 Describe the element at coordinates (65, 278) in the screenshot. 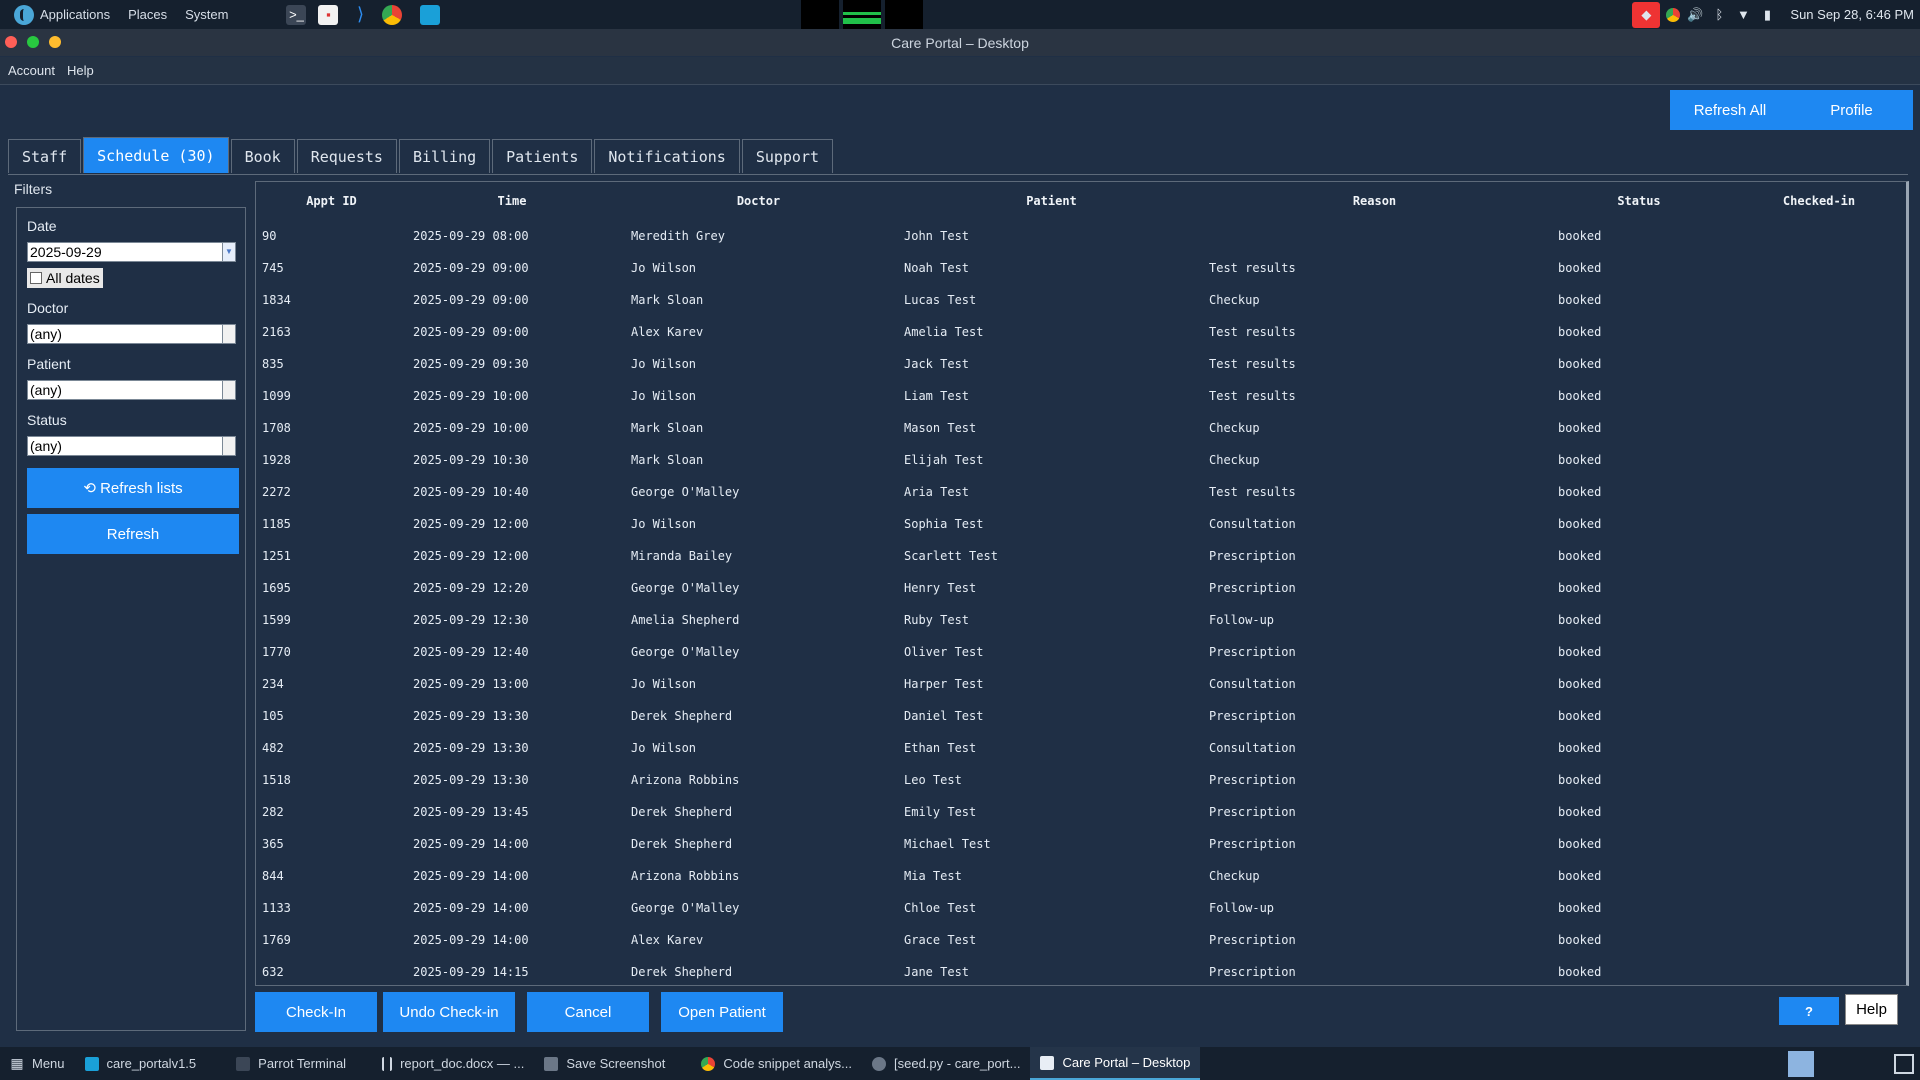

I see `all-dates-checkbox: All dates` at that location.